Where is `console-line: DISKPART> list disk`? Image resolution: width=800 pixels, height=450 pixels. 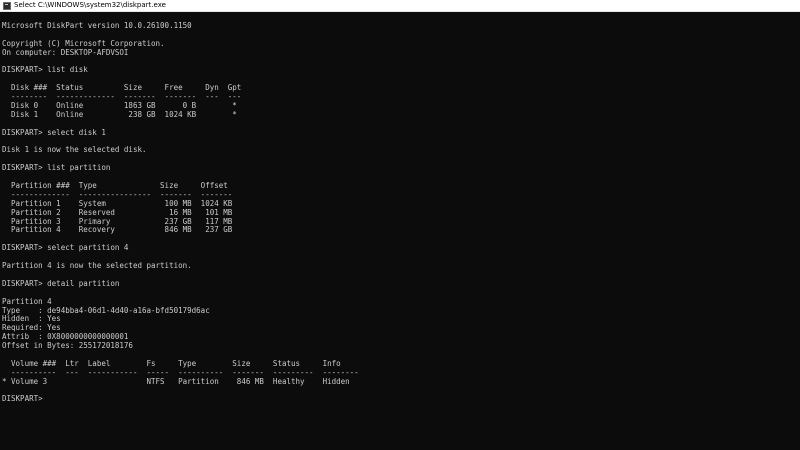
console-line: DISKPART> list disk is located at coordinates (45, 70).